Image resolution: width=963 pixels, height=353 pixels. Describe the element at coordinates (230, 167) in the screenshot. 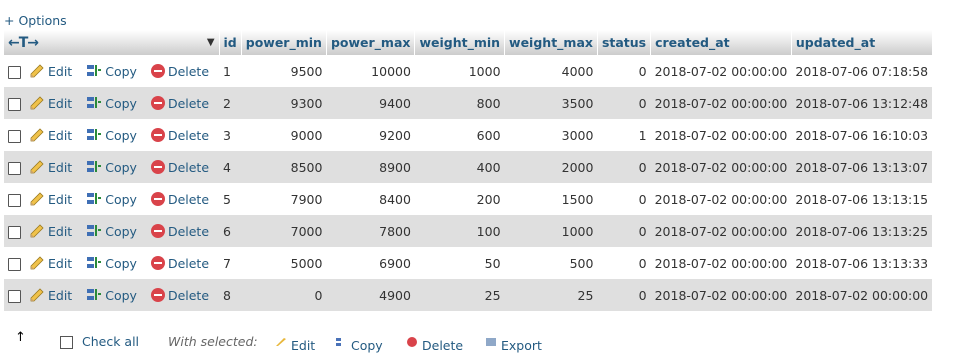

I see `cell-id: 4` at that location.